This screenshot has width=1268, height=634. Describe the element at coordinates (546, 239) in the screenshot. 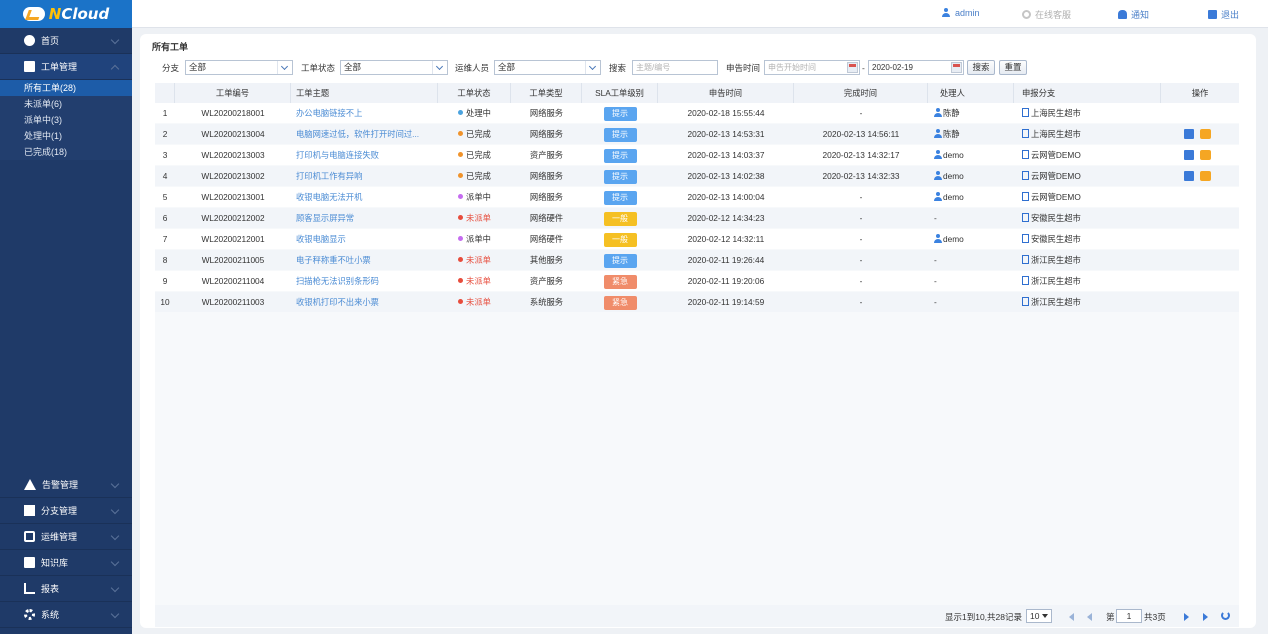

I see `cell-type: 网络硬件` at that location.